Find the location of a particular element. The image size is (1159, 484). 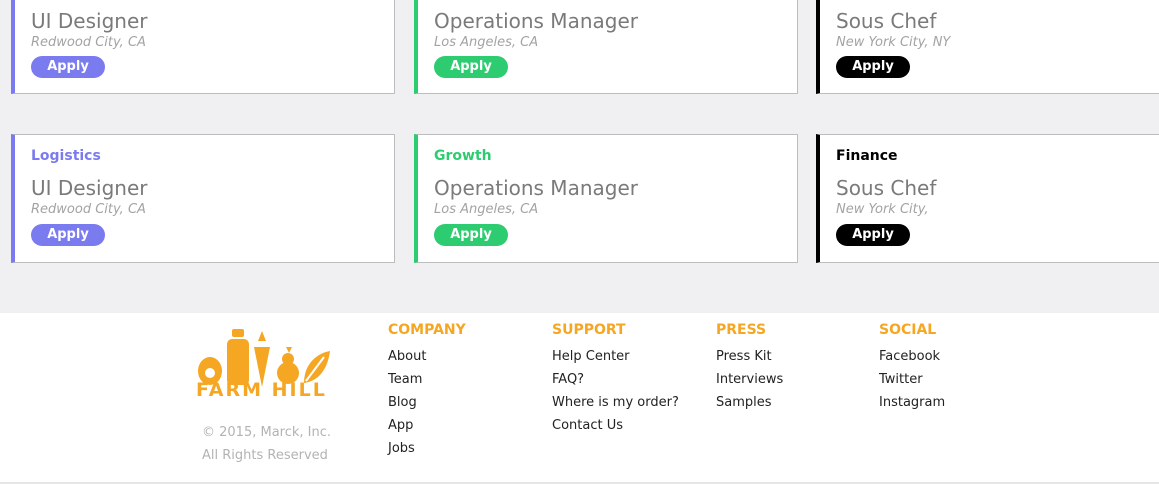

job-department: Finance is located at coordinates (867, 156).